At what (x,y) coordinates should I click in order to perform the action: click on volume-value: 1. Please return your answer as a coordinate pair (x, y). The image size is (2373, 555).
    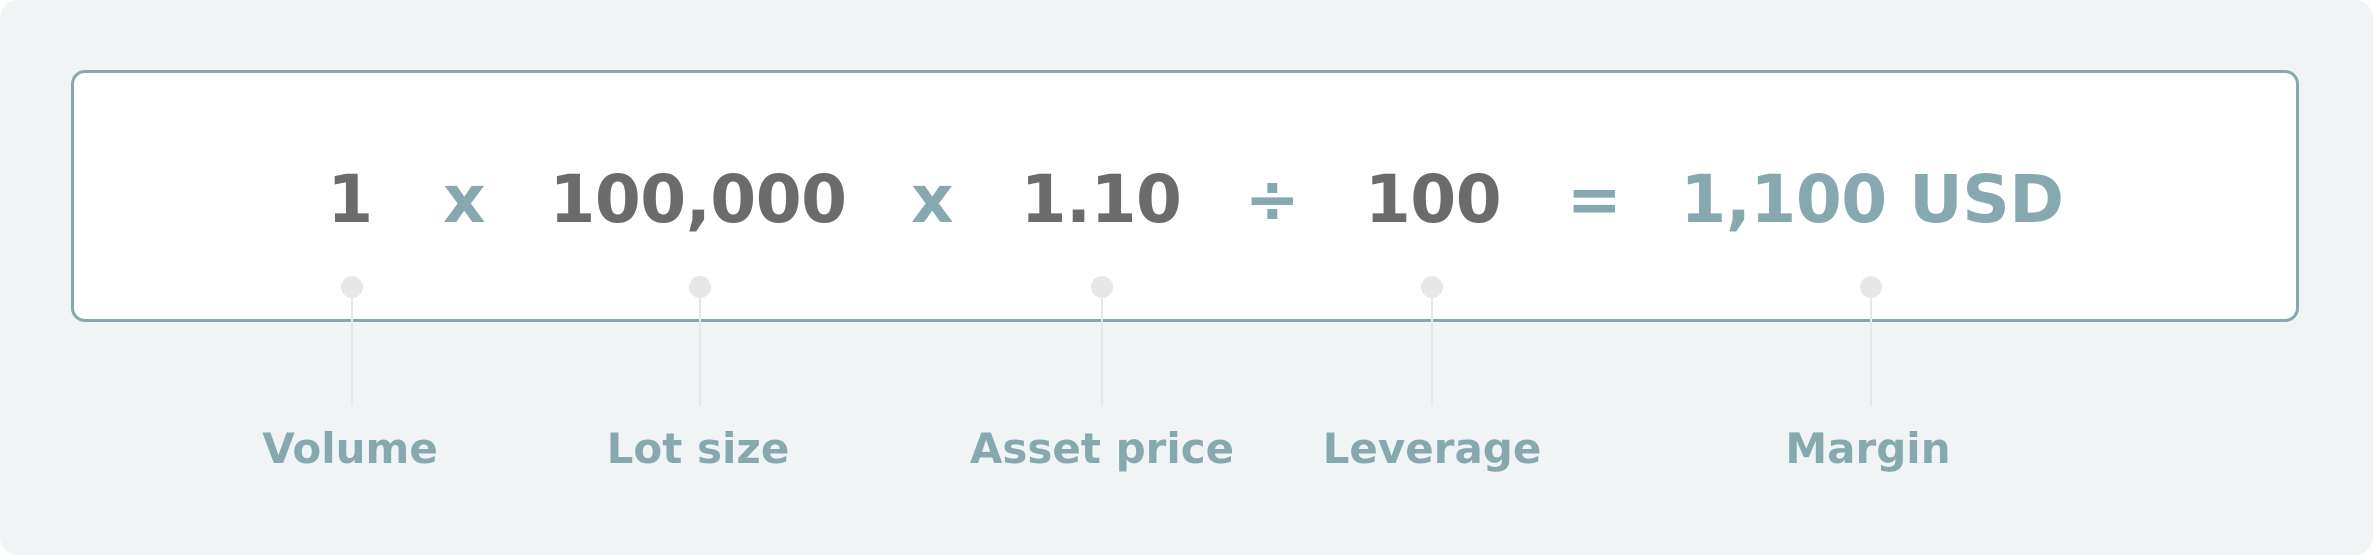
    Looking at the image, I should click on (350, 199).